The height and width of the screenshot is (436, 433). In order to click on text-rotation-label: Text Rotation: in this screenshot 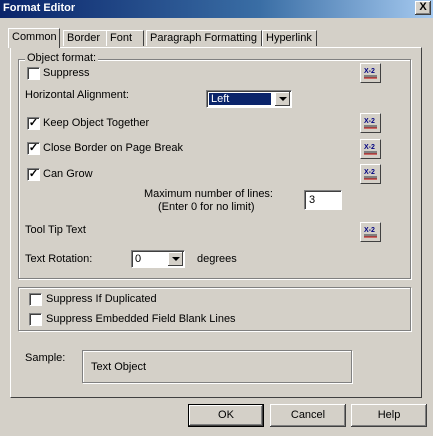, I will do `click(59, 259)`.